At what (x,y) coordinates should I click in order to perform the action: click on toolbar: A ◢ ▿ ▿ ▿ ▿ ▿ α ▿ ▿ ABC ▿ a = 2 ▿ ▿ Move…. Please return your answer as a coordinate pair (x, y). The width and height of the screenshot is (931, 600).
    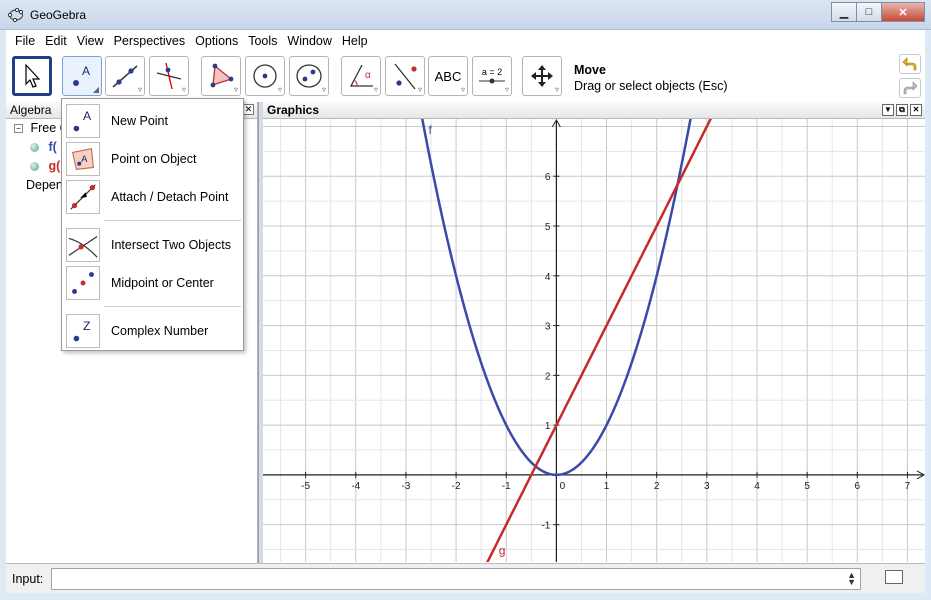
    Looking at the image, I should click on (465, 77).